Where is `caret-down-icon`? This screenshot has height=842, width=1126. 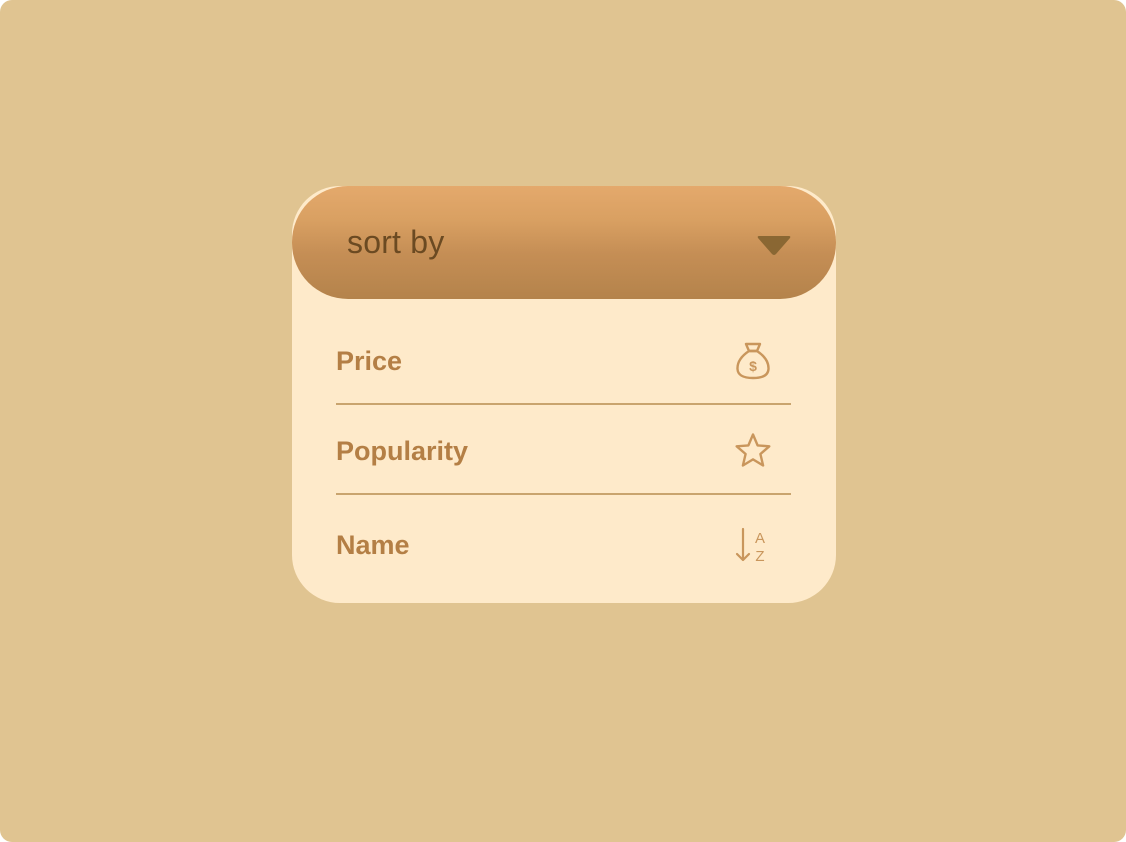
caret-down-icon is located at coordinates (774, 245).